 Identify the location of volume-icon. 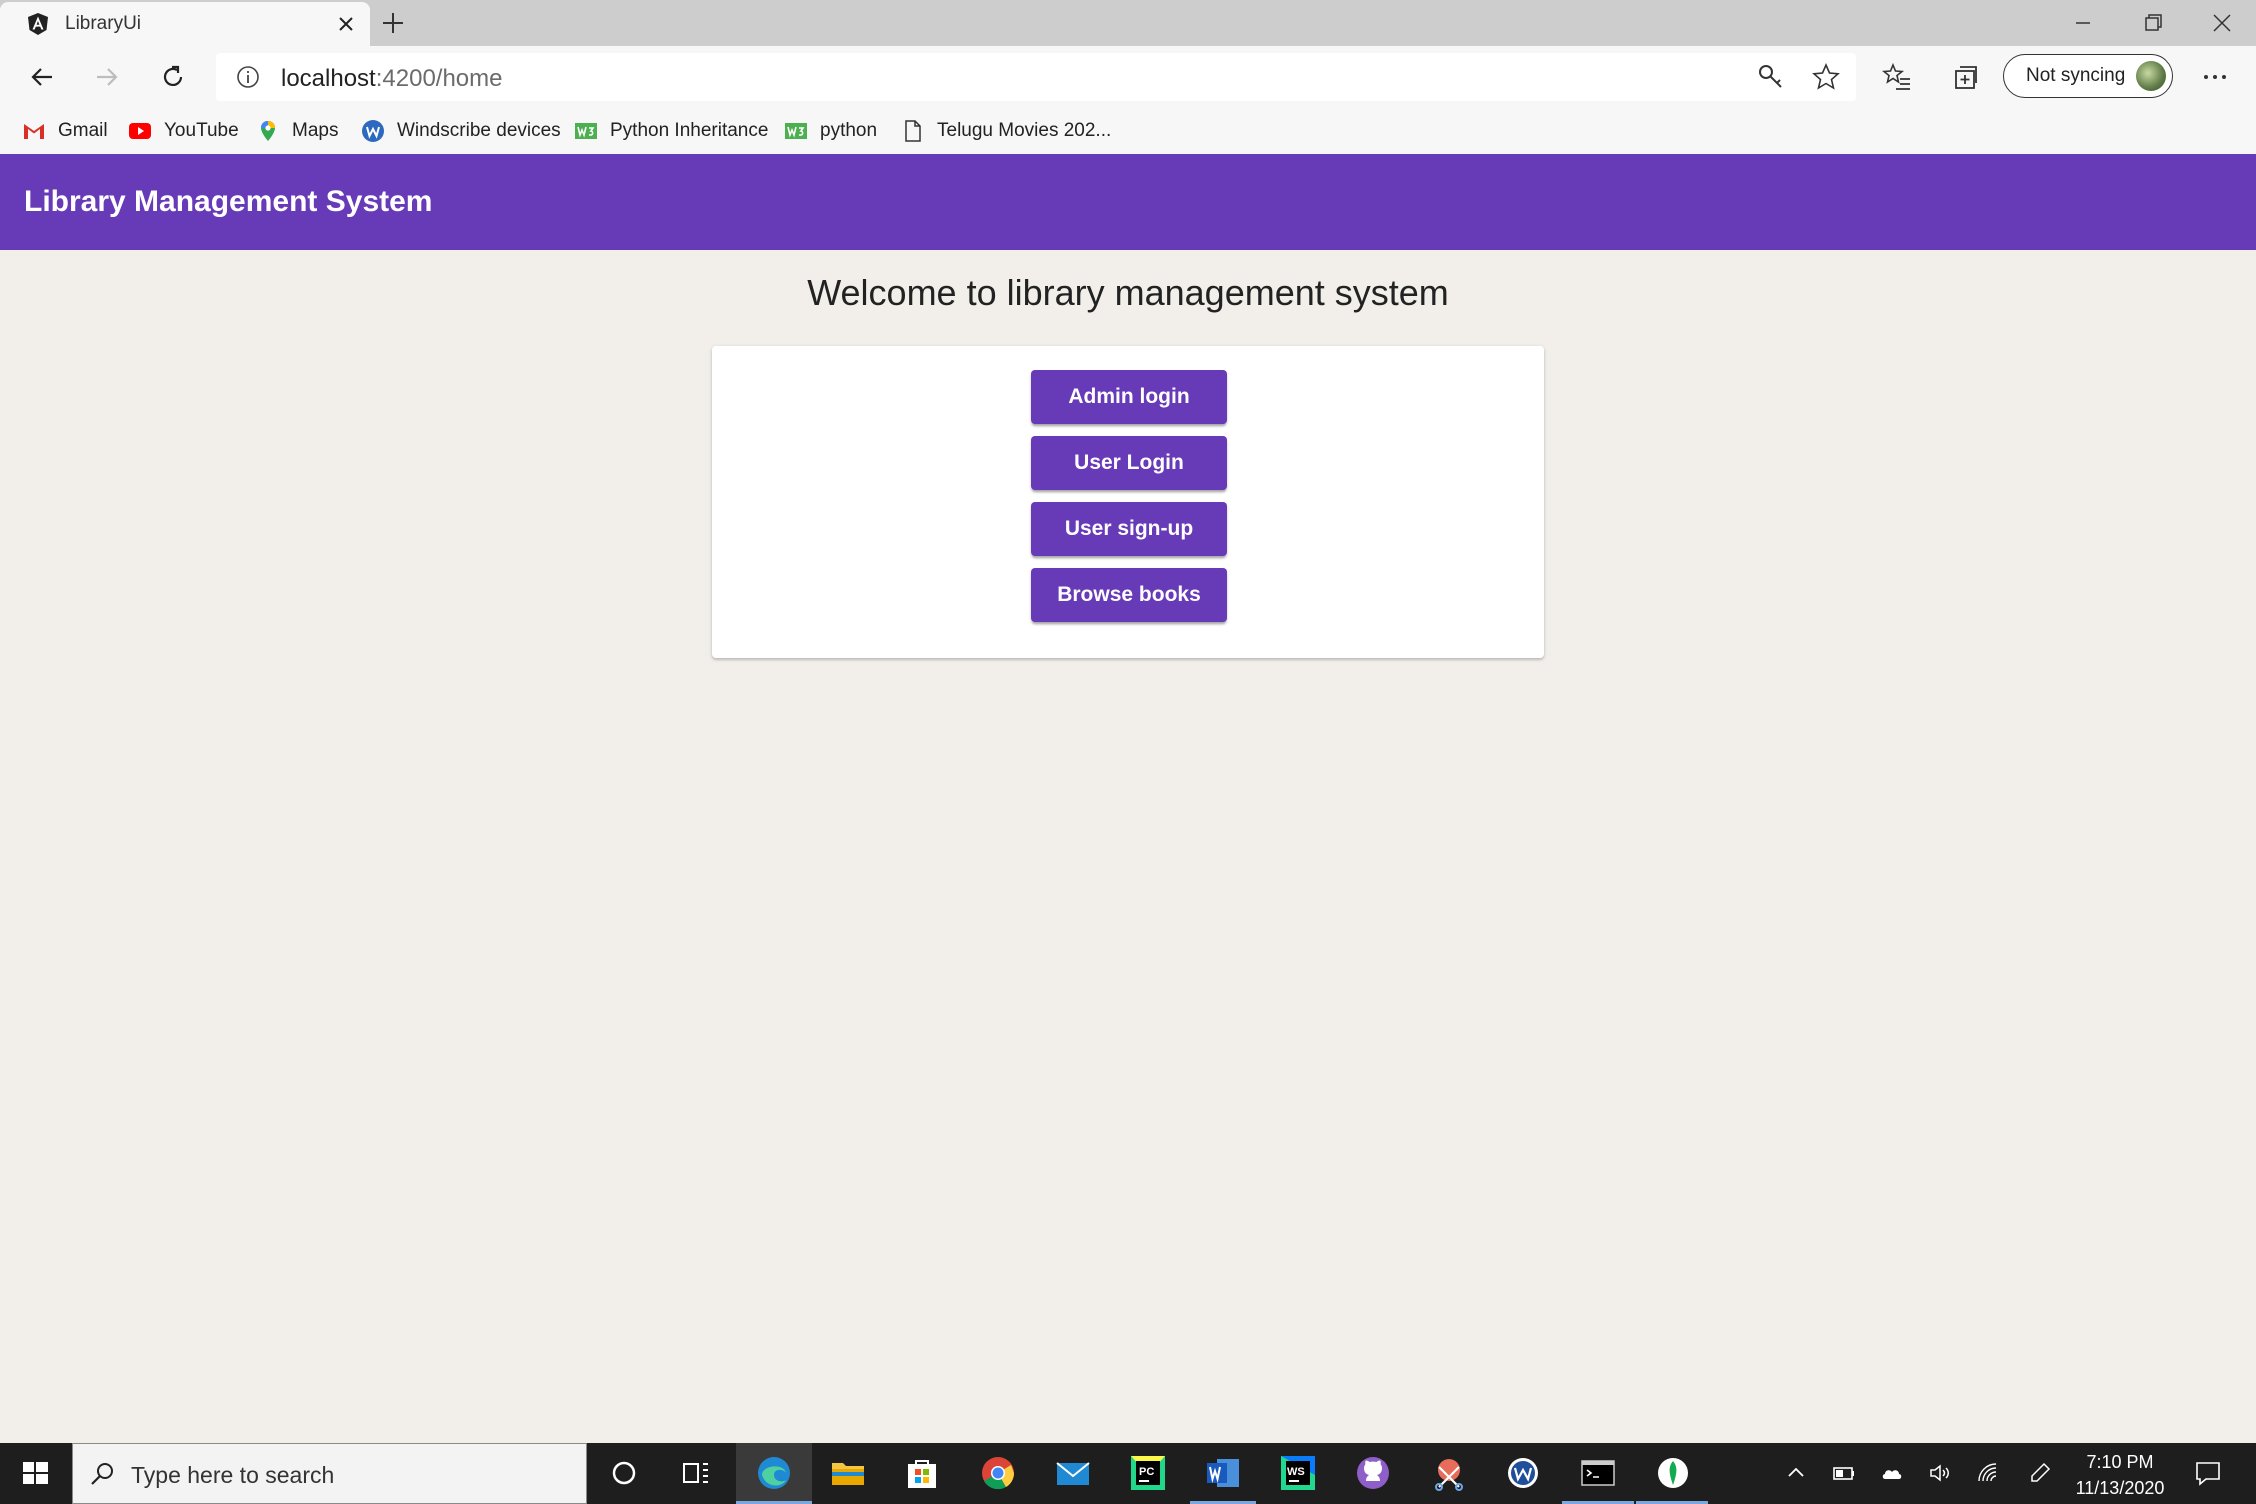
(1940, 1473).